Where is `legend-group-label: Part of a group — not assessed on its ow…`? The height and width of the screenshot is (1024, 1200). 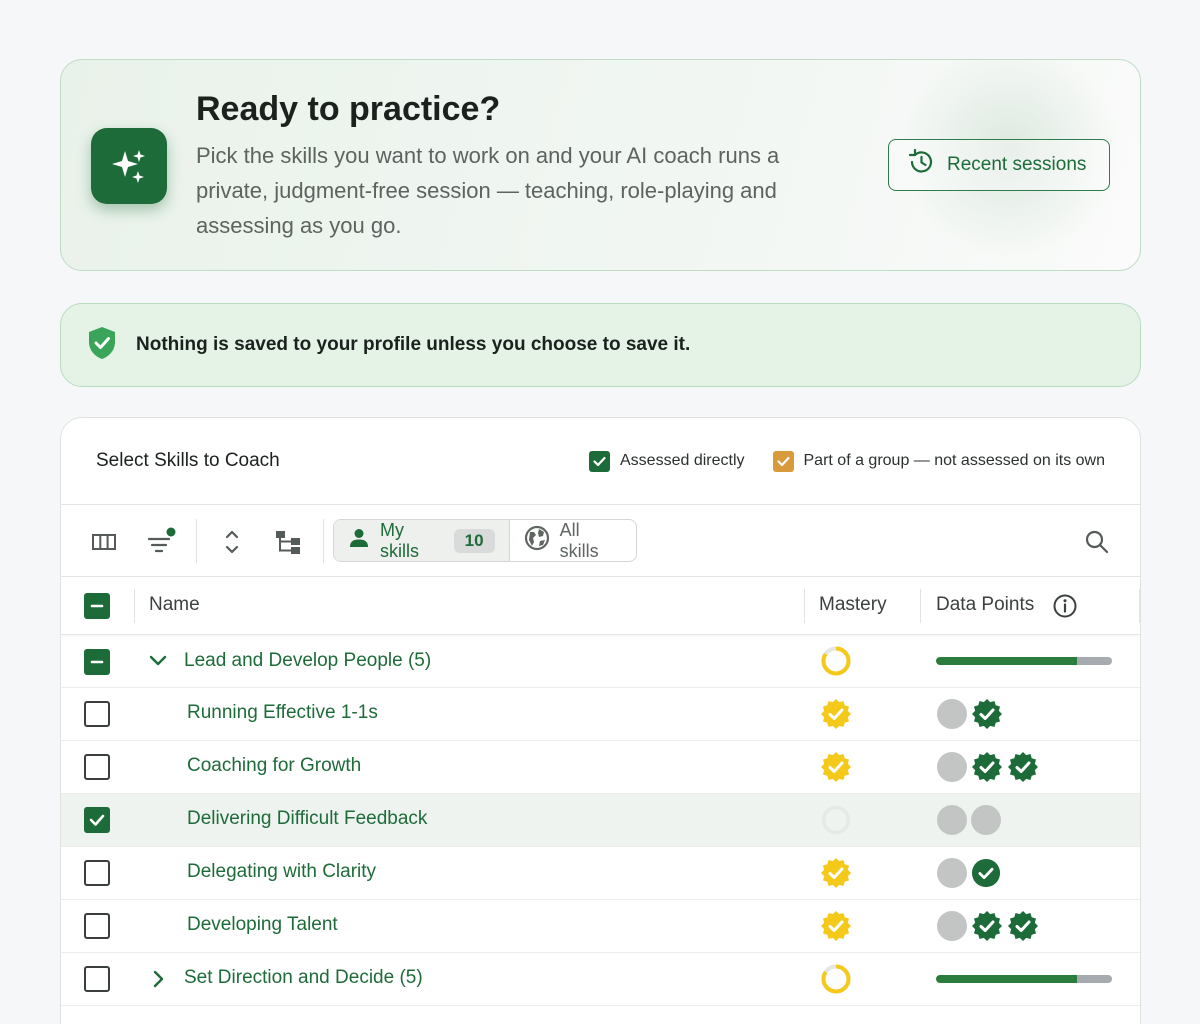
legend-group-label: Part of a group — not assessed on its ow… is located at coordinates (954, 460).